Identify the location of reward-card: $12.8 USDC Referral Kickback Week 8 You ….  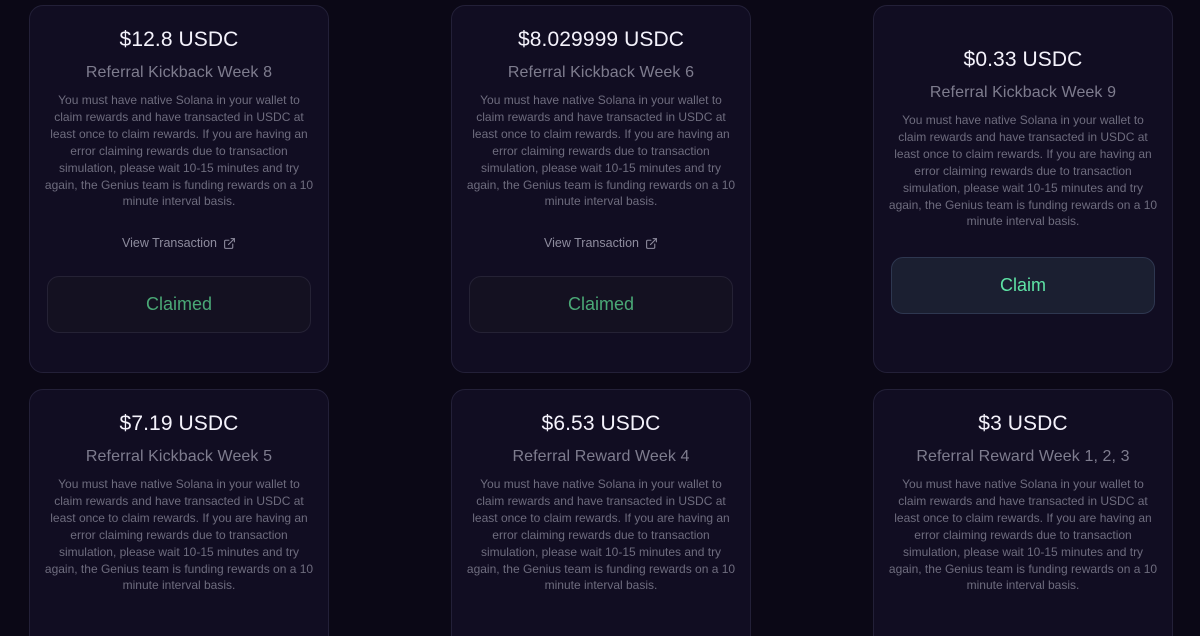
(179, 189).